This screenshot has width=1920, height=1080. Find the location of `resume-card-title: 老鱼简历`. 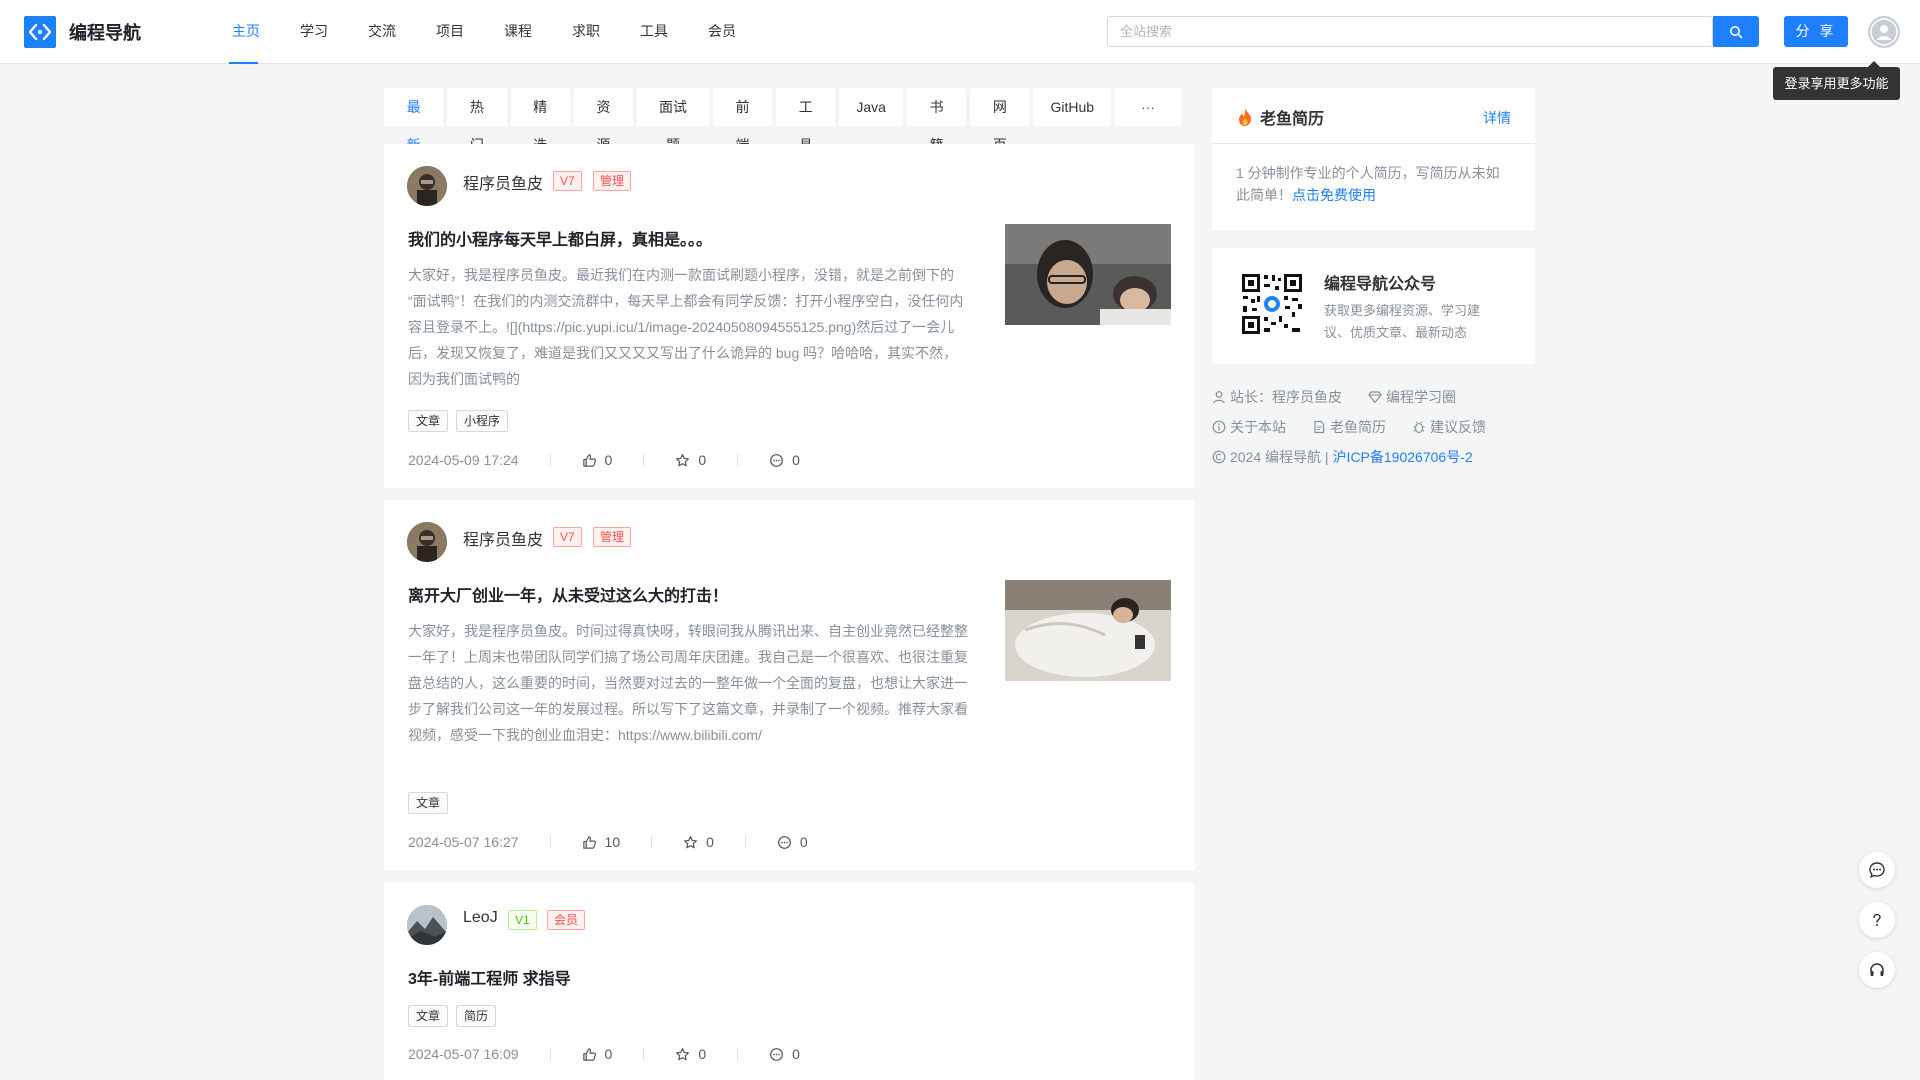

resume-card-title: 老鱼简历 is located at coordinates (1292, 119).